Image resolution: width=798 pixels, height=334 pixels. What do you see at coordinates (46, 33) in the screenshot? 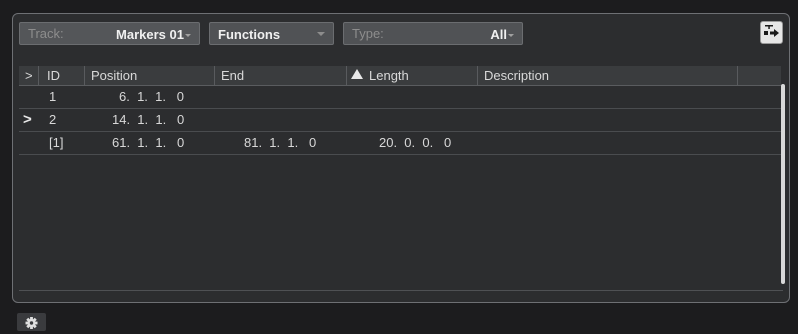
I see `track-label: Track:` at bounding box center [46, 33].